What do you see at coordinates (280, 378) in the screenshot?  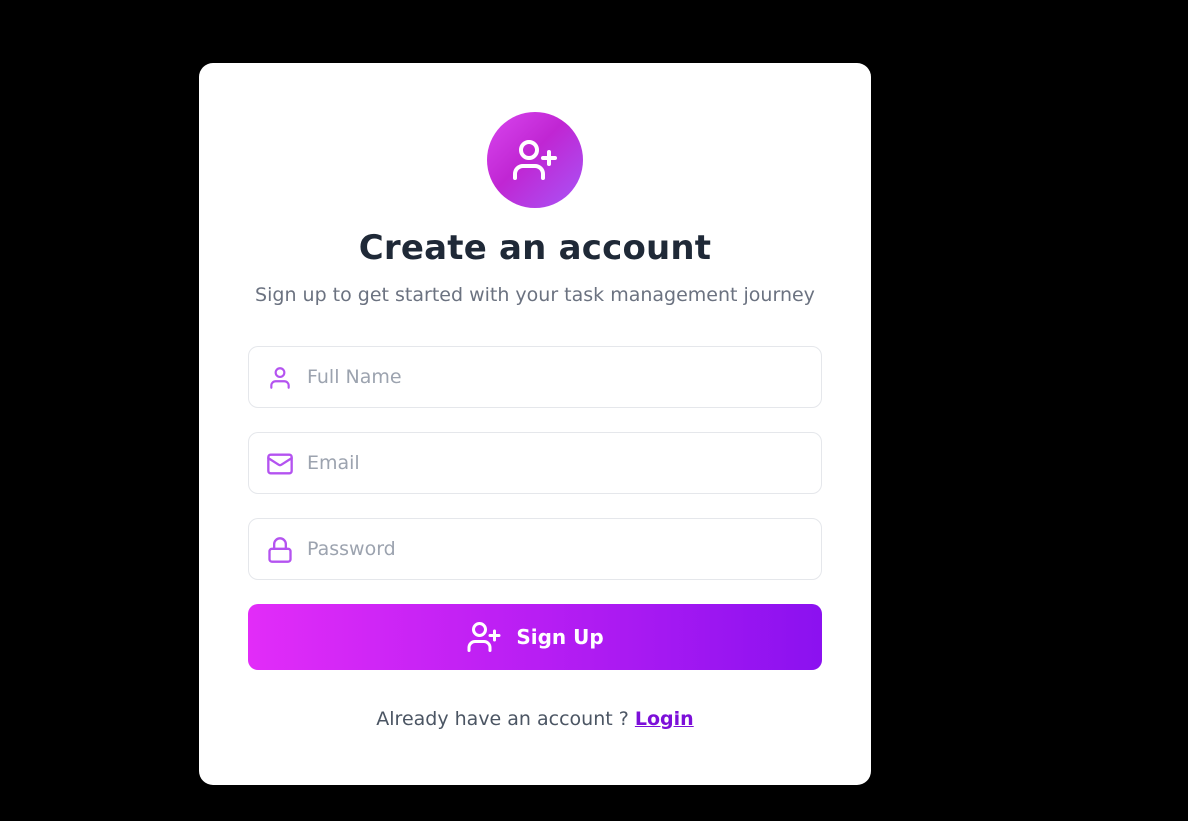 I see `user-icon` at bounding box center [280, 378].